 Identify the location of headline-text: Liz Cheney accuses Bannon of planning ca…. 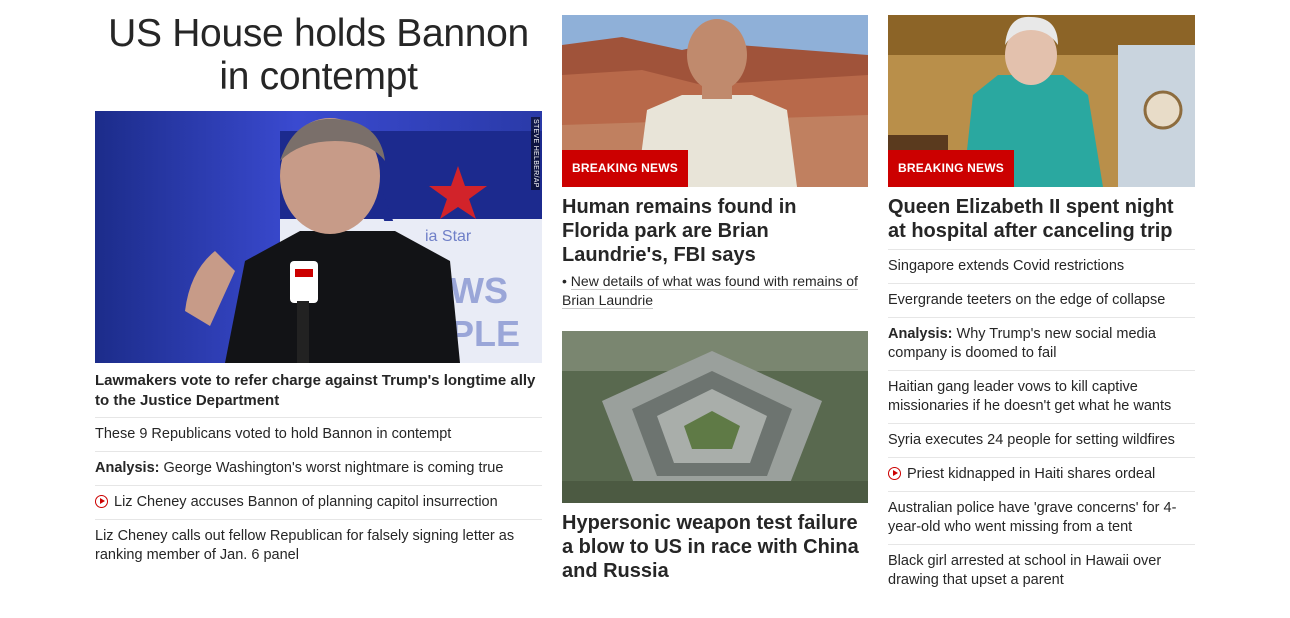
(306, 502).